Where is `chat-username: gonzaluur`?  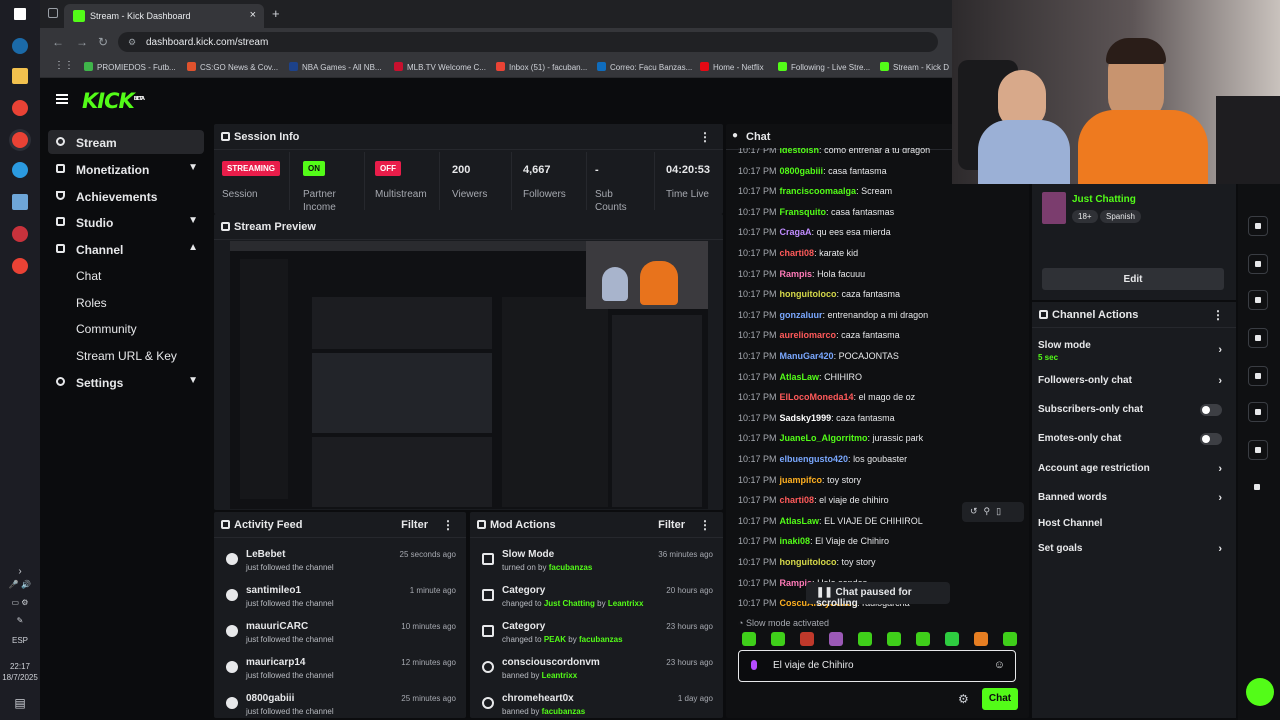
chat-username: gonzaluur is located at coordinates (801, 315).